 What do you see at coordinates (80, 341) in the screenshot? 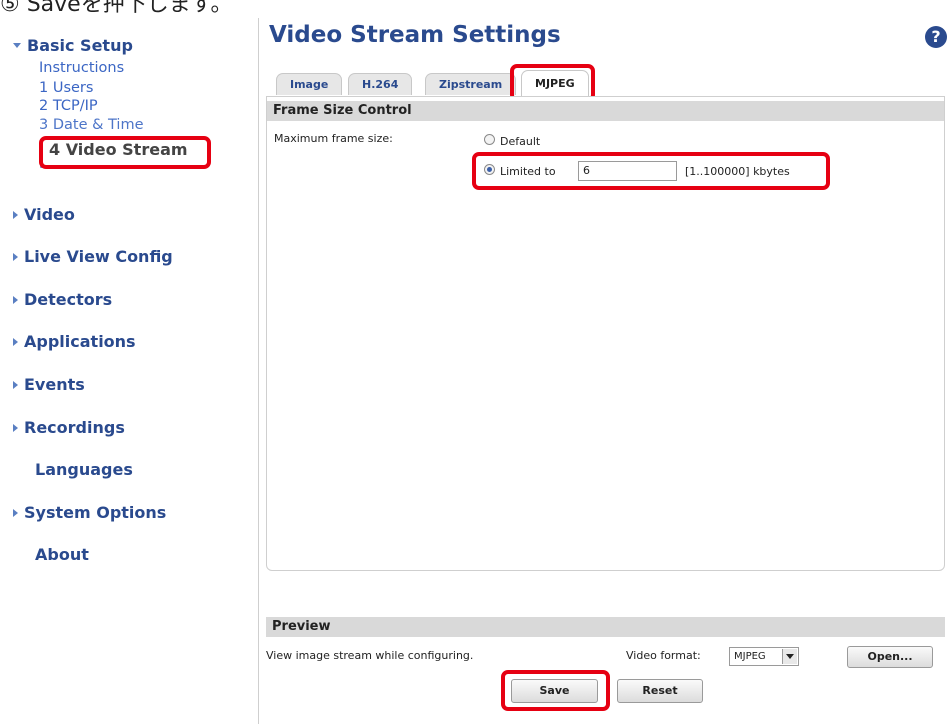
I see `nav-applications-label: Applications` at bounding box center [80, 341].